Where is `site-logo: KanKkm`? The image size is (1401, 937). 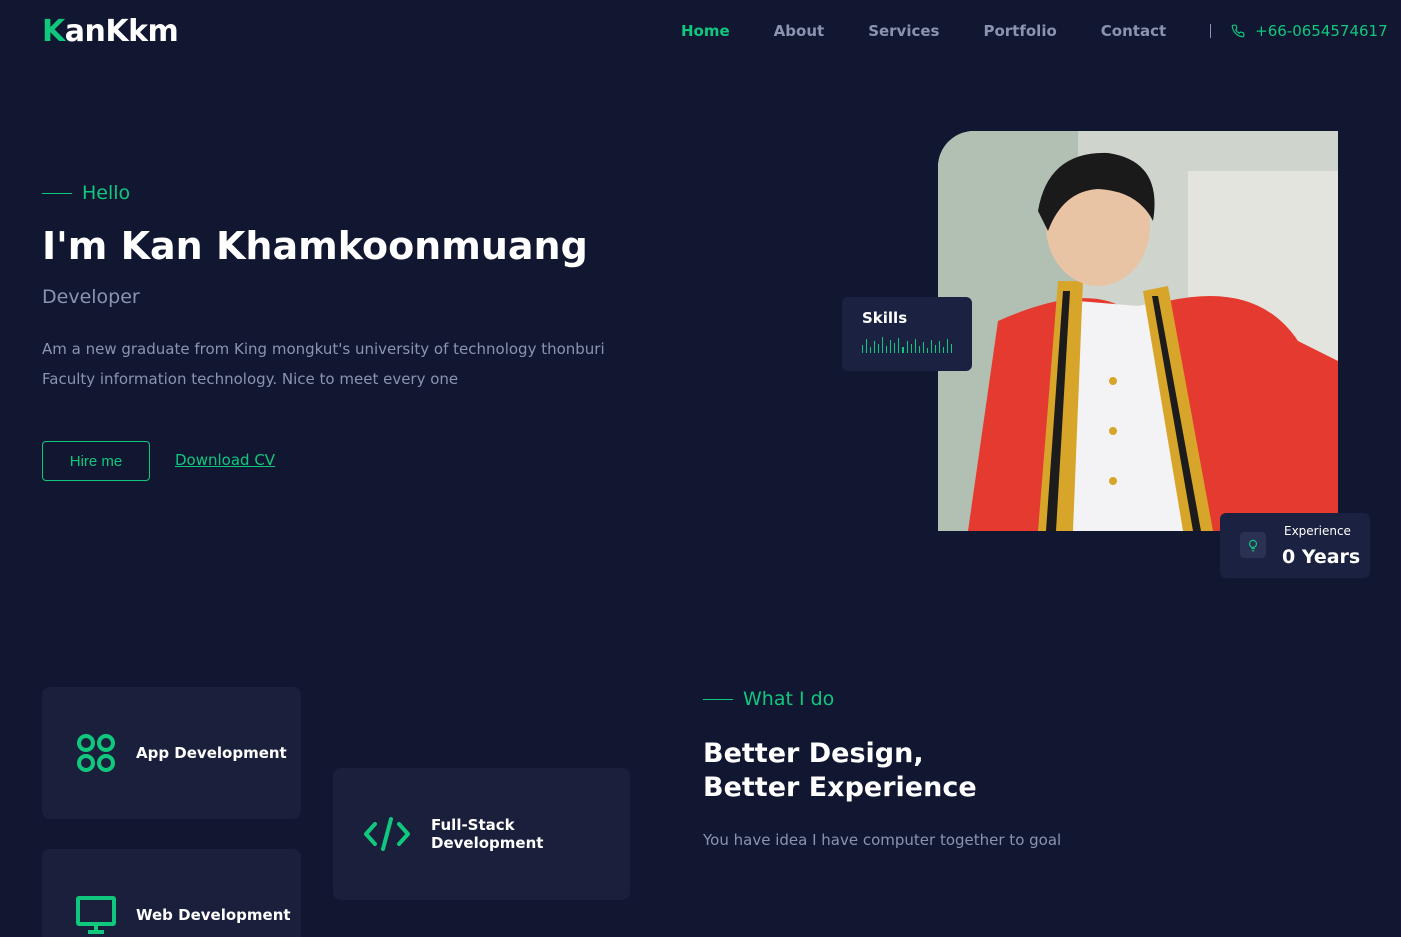
site-logo: KanKkm is located at coordinates (110, 31).